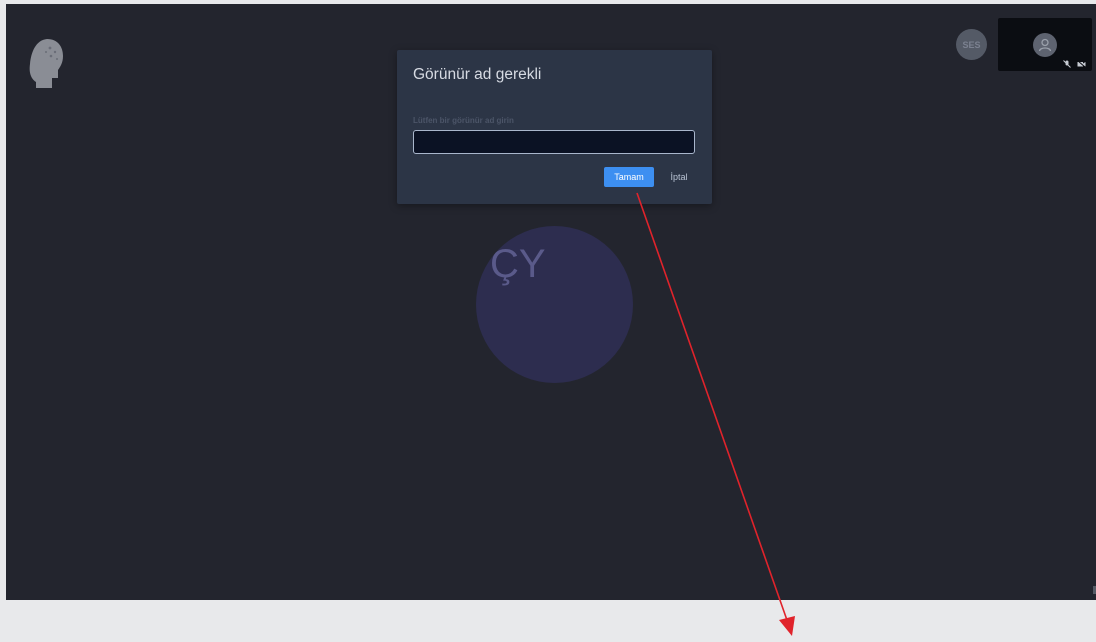 This screenshot has height=642, width=1096. What do you see at coordinates (715, 414) in the screenshot?
I see `annotation-arrow` at bounding box center [715, 414].